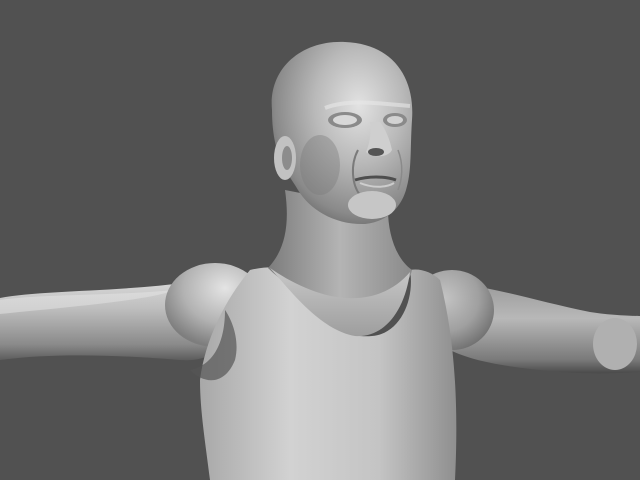  Describe the element at coordinates (615, 344) in the screenshot. I see `right-elbow` at that location.